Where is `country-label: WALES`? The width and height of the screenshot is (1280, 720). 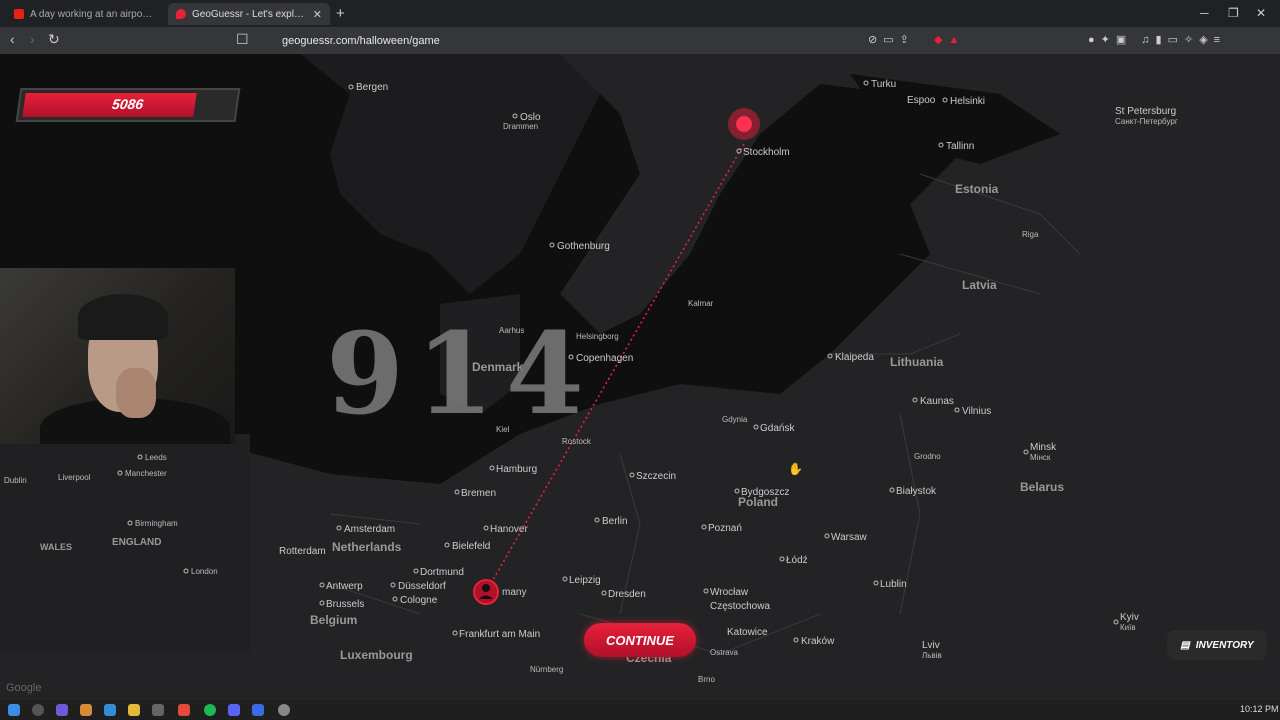 country-label: WALES is located at coordinates (56, 547).